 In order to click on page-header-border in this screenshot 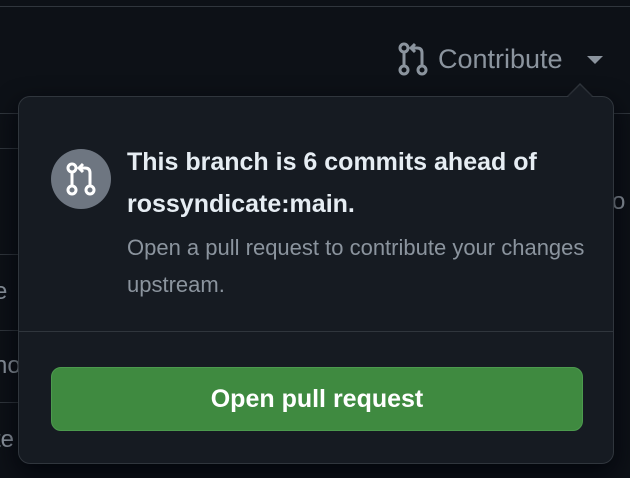, I will do `click(315, 3)`.